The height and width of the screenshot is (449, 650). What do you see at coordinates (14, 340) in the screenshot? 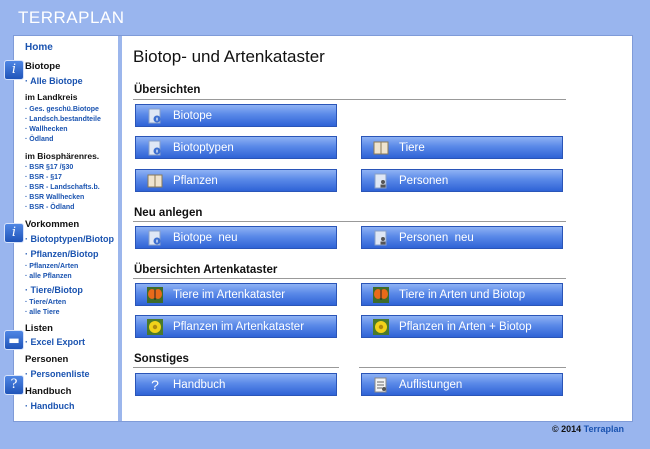
I see `folder-icon: ▬` at bounding box center [14, 340].